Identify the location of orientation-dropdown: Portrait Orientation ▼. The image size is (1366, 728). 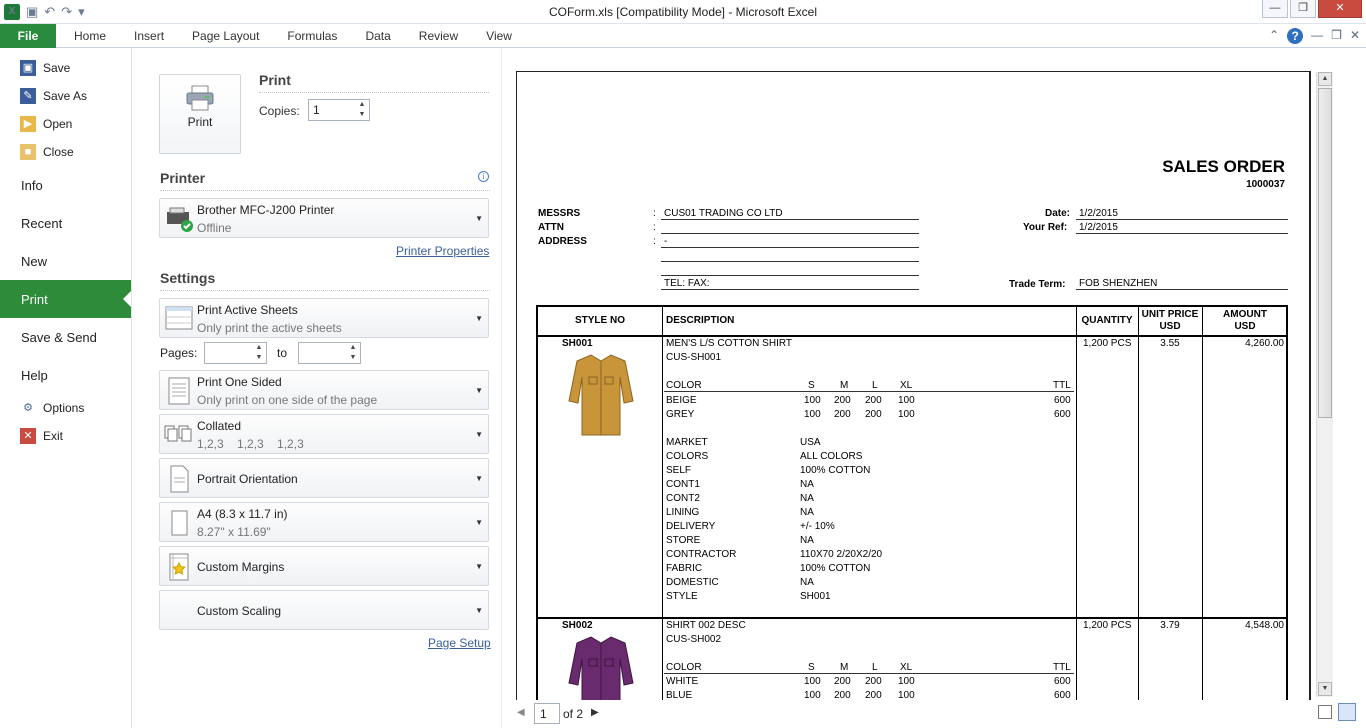
(324, 478).